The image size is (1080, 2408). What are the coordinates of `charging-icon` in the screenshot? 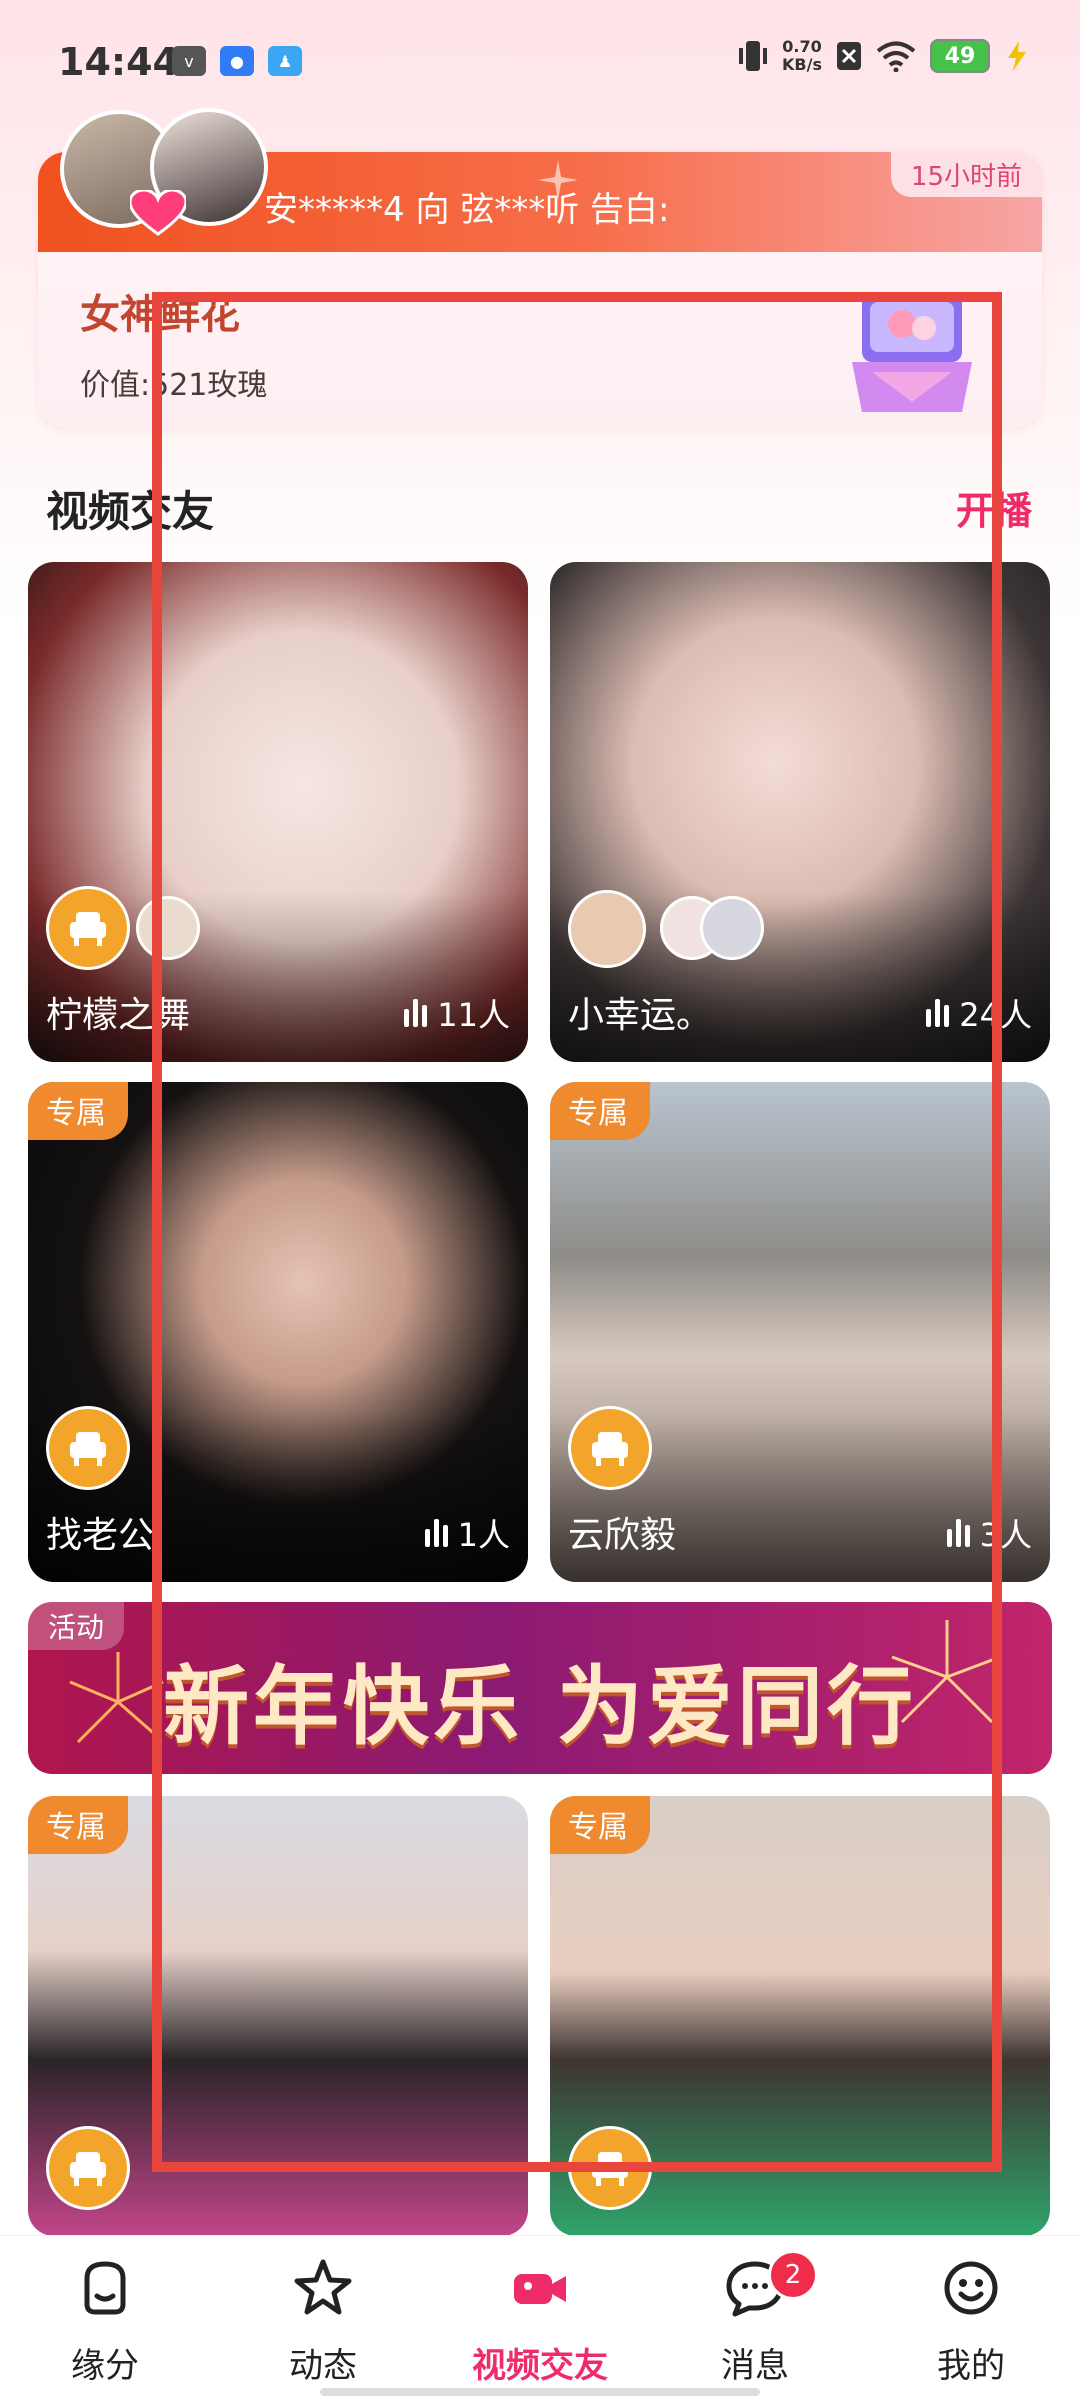 It's located at (1017, 56).